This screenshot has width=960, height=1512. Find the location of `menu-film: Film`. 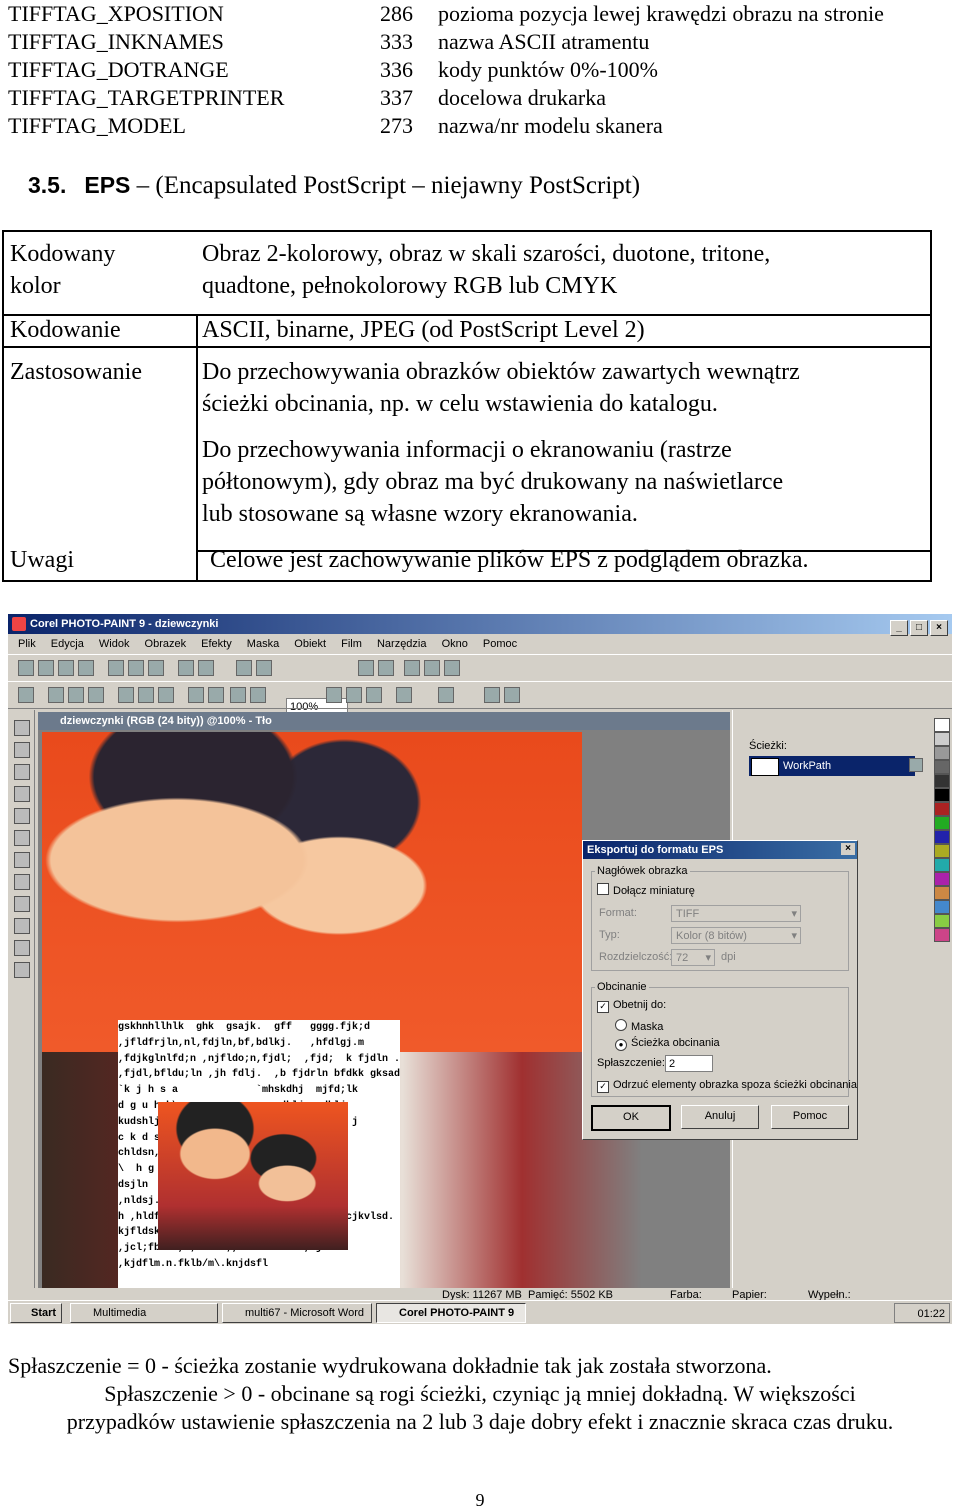

menu-film: Film is located at coordinates (351, 644).